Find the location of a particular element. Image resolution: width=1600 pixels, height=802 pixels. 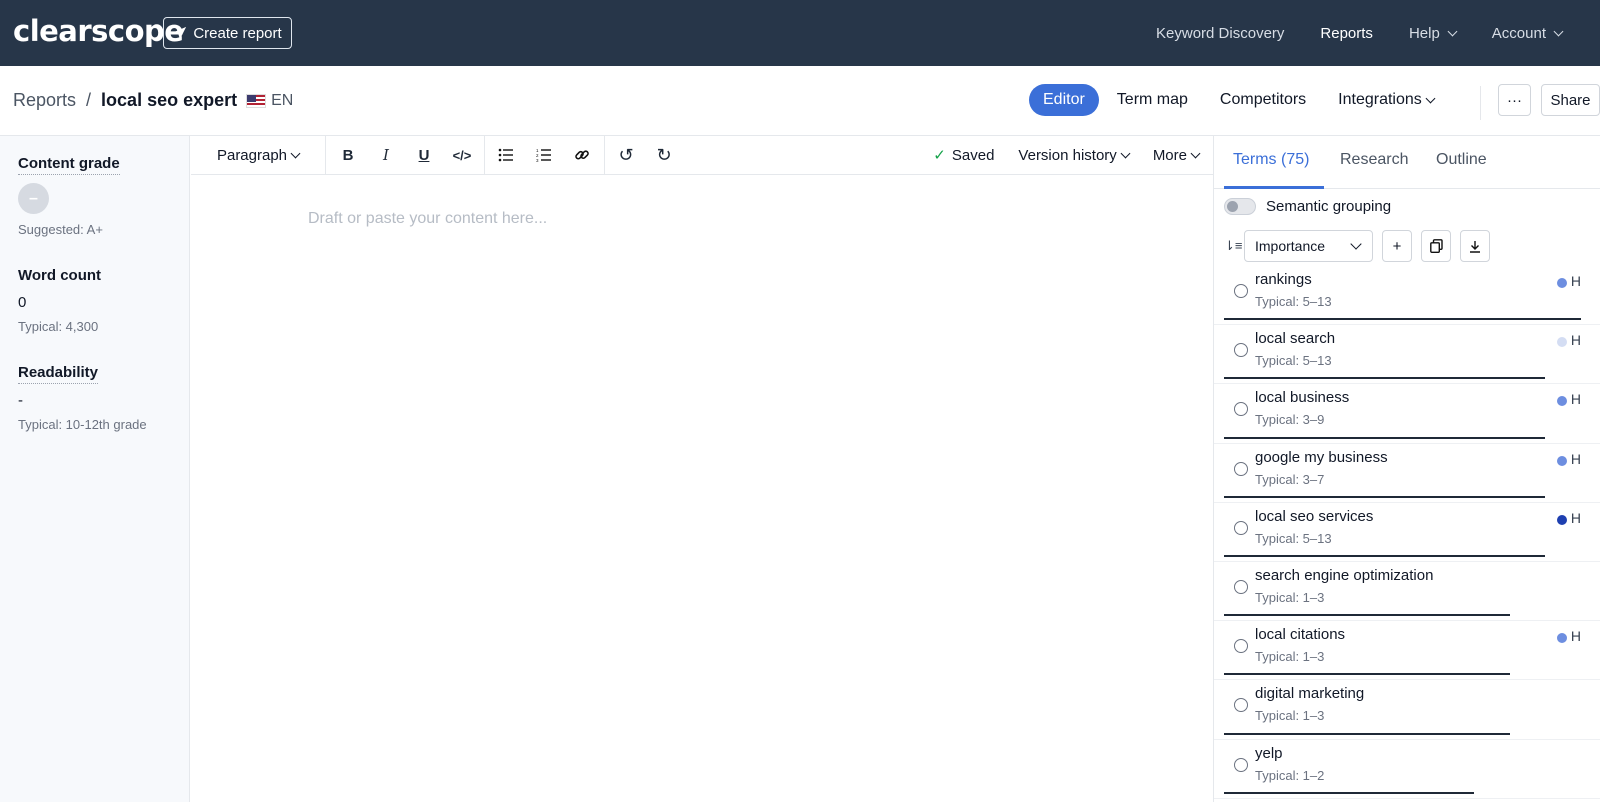

share-button: Share is located at coordinates (1570, 100).